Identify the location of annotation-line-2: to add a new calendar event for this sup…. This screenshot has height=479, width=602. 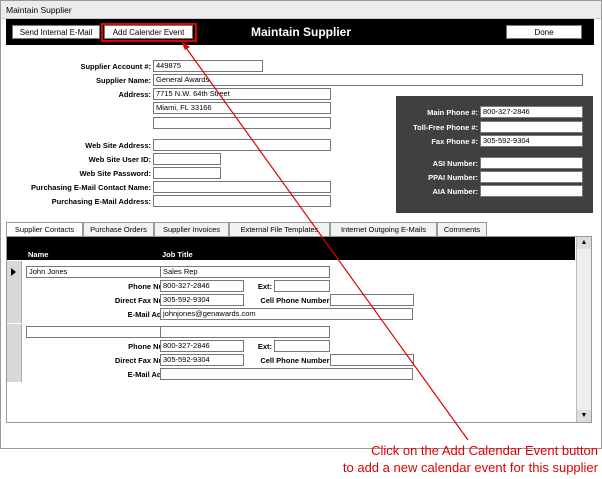
(470, 467).